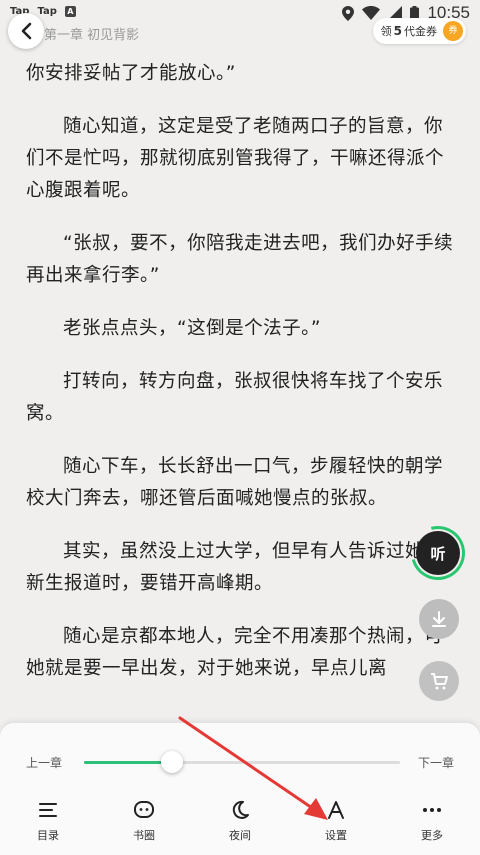 This screenshot has height=855, width=480. I want to click on more-icon, so click(432, 810).